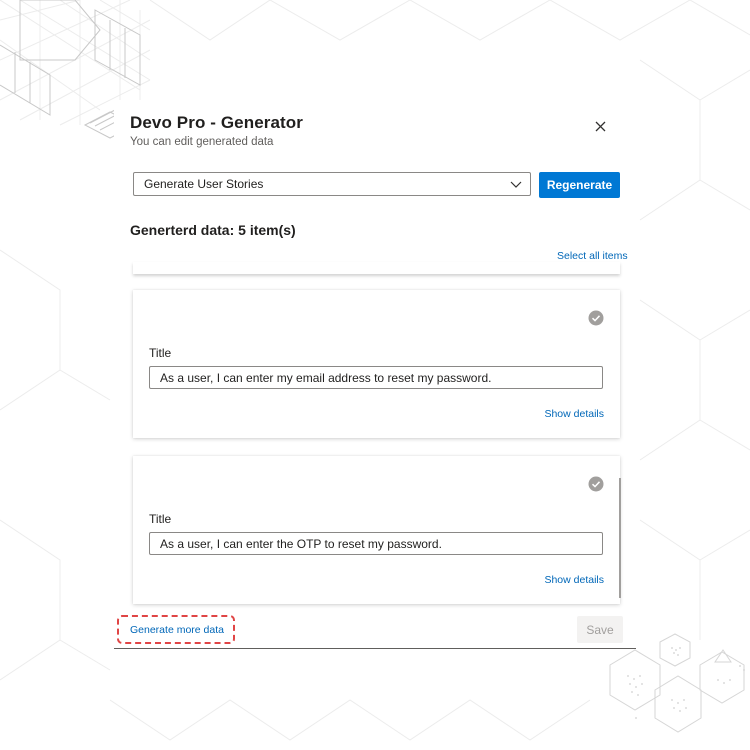  Describe the element at coordinates (600, 629) in the screenshot. I see `save-button: Save` at that location.